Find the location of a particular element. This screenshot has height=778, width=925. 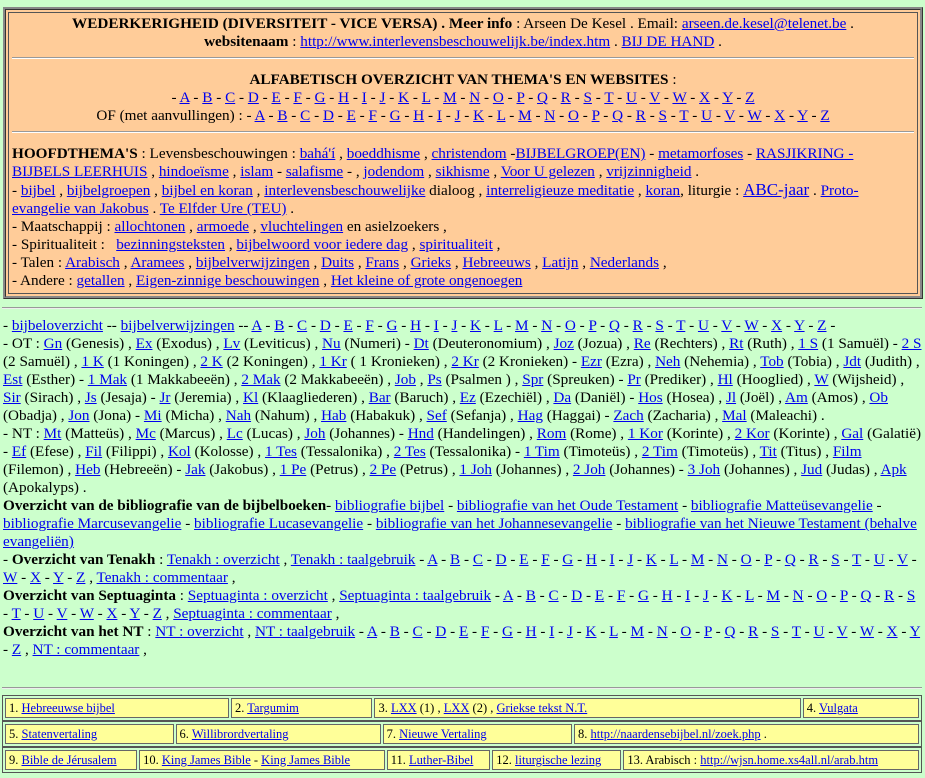

link-hindoeisme: hindoeïsme is located at coordinates (194, 171).